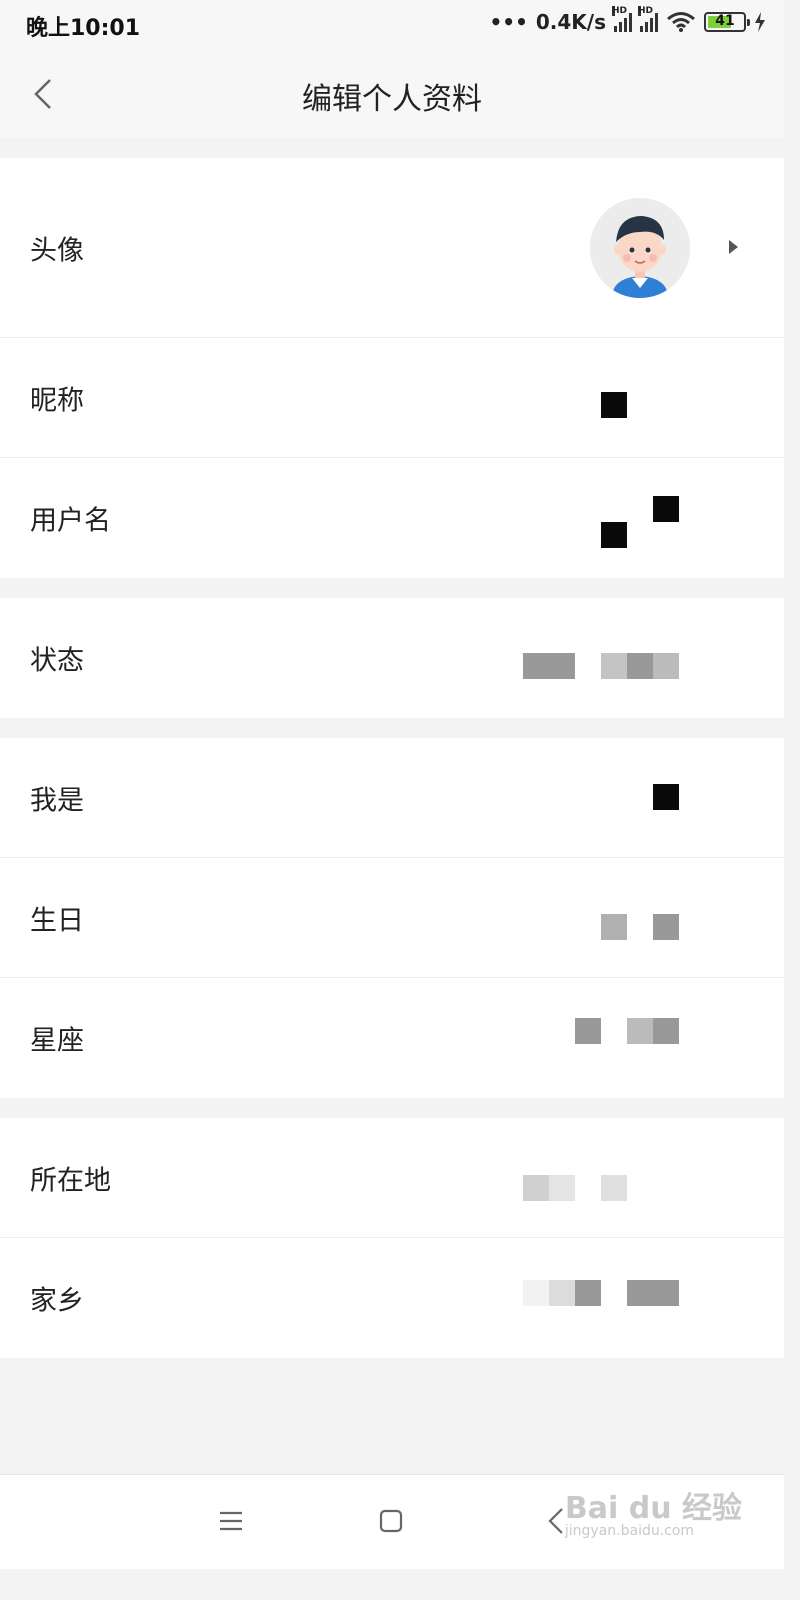 The image size is (800, 1600). I want to click on status-time: 晚上10:01, so click(83, 28).